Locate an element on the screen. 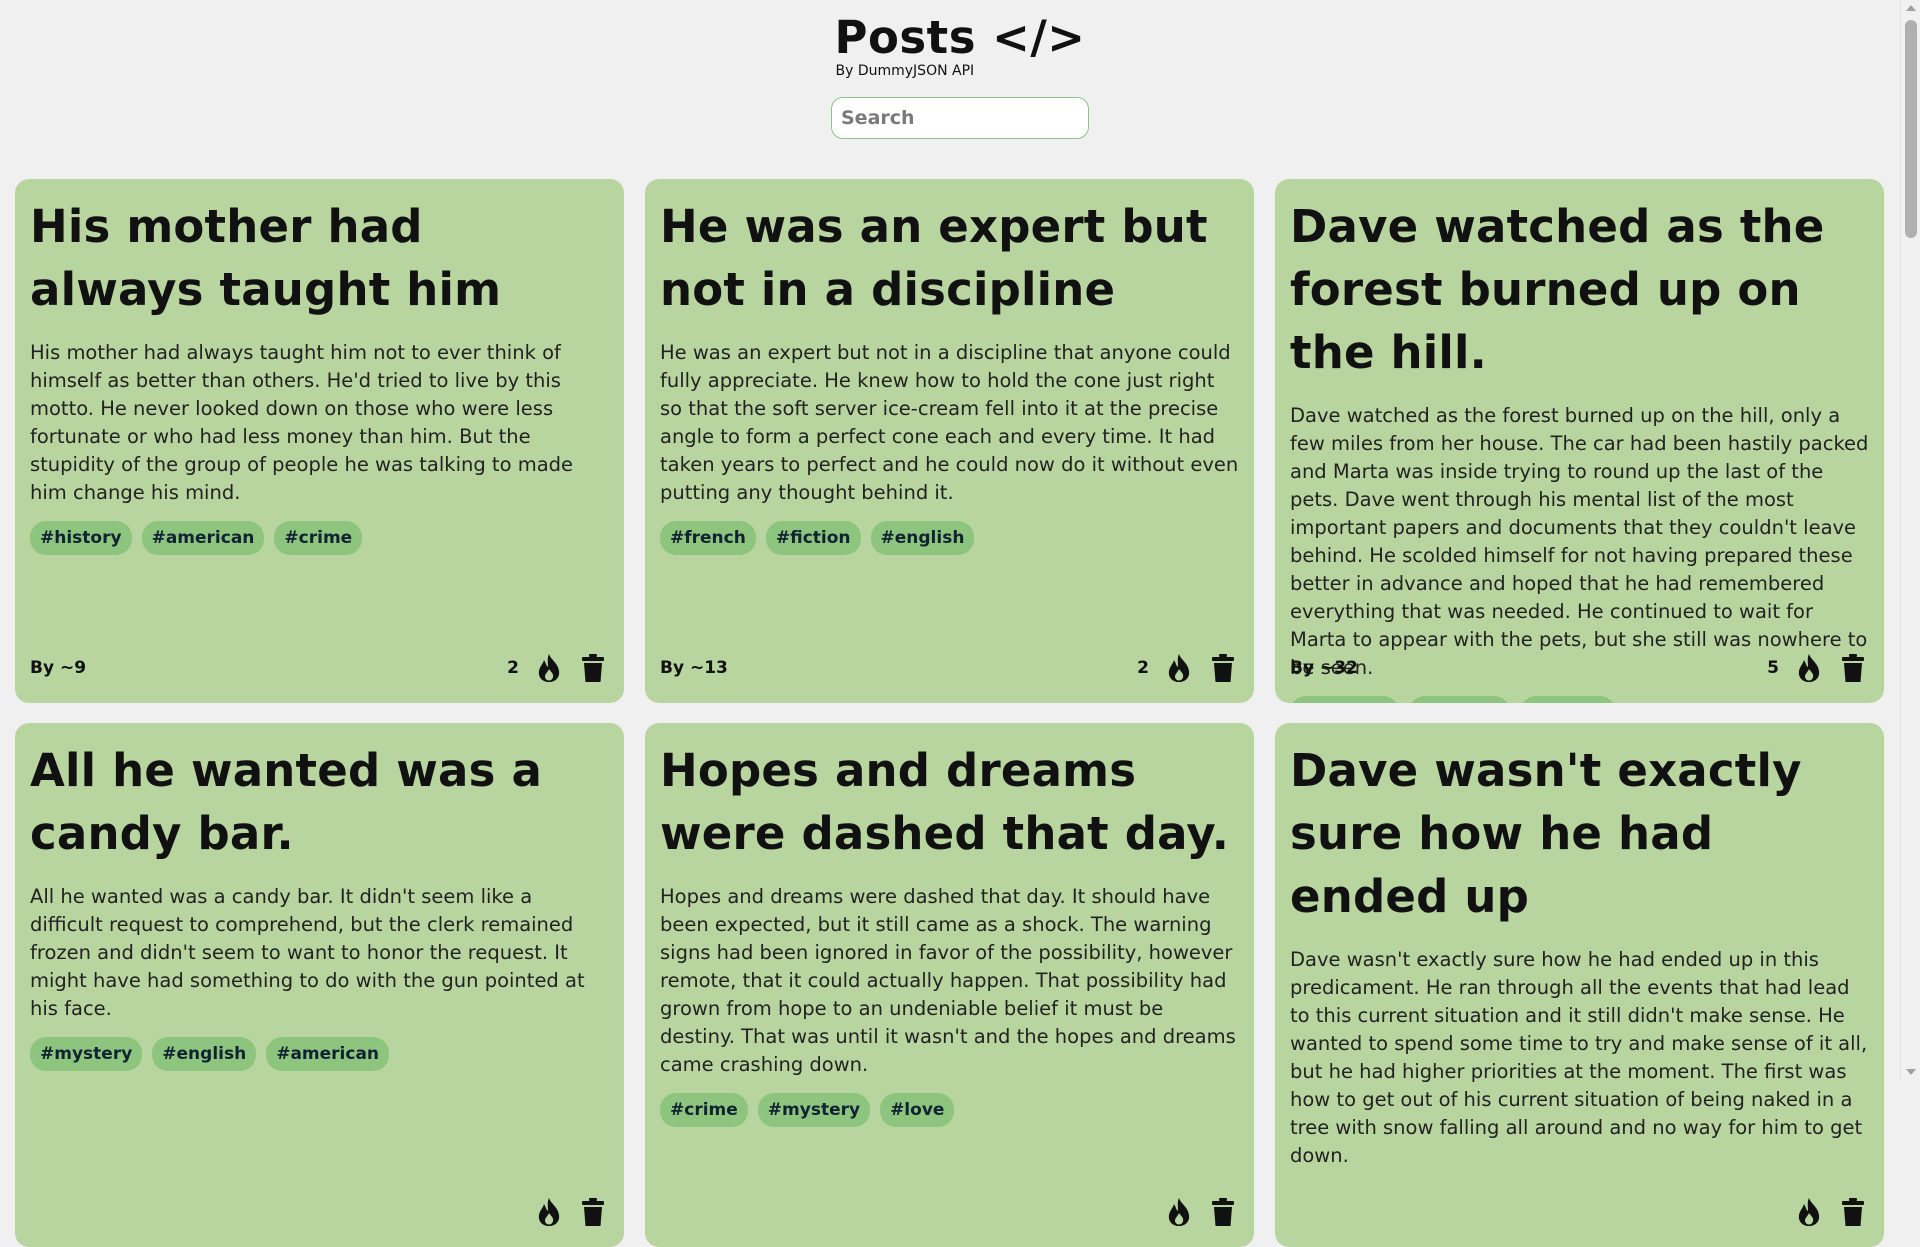  post-tags: #crime #mystery #love is located at coordinates (949, 1110).